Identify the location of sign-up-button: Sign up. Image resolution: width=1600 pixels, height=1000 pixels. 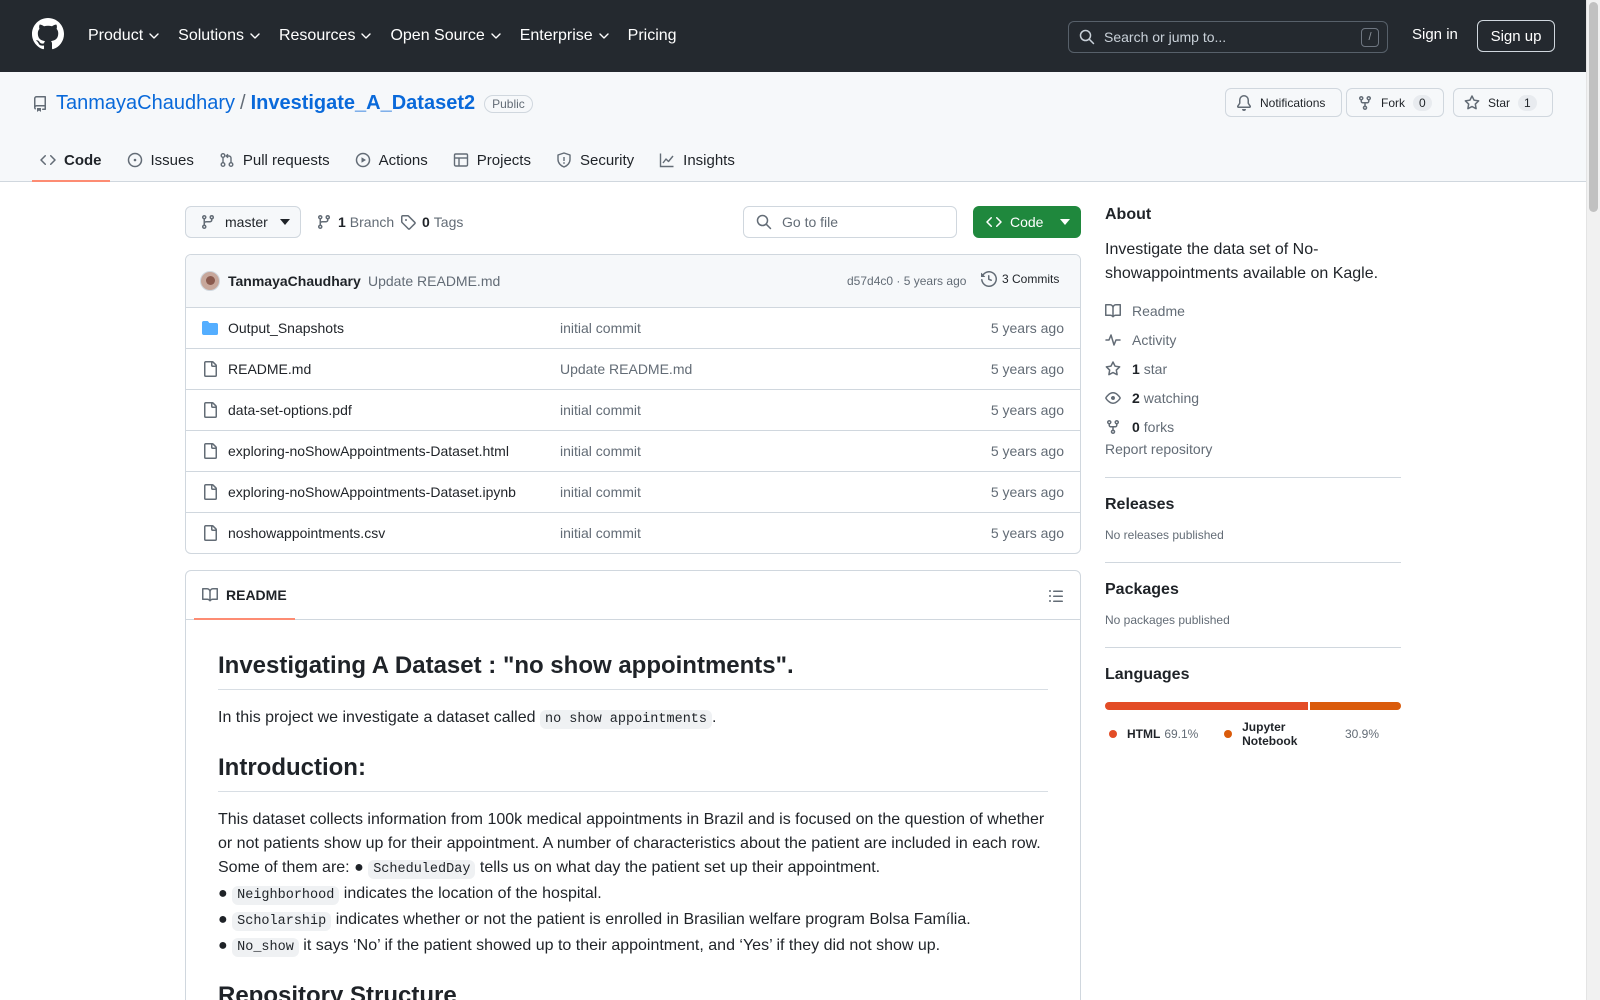
(1516, 36).